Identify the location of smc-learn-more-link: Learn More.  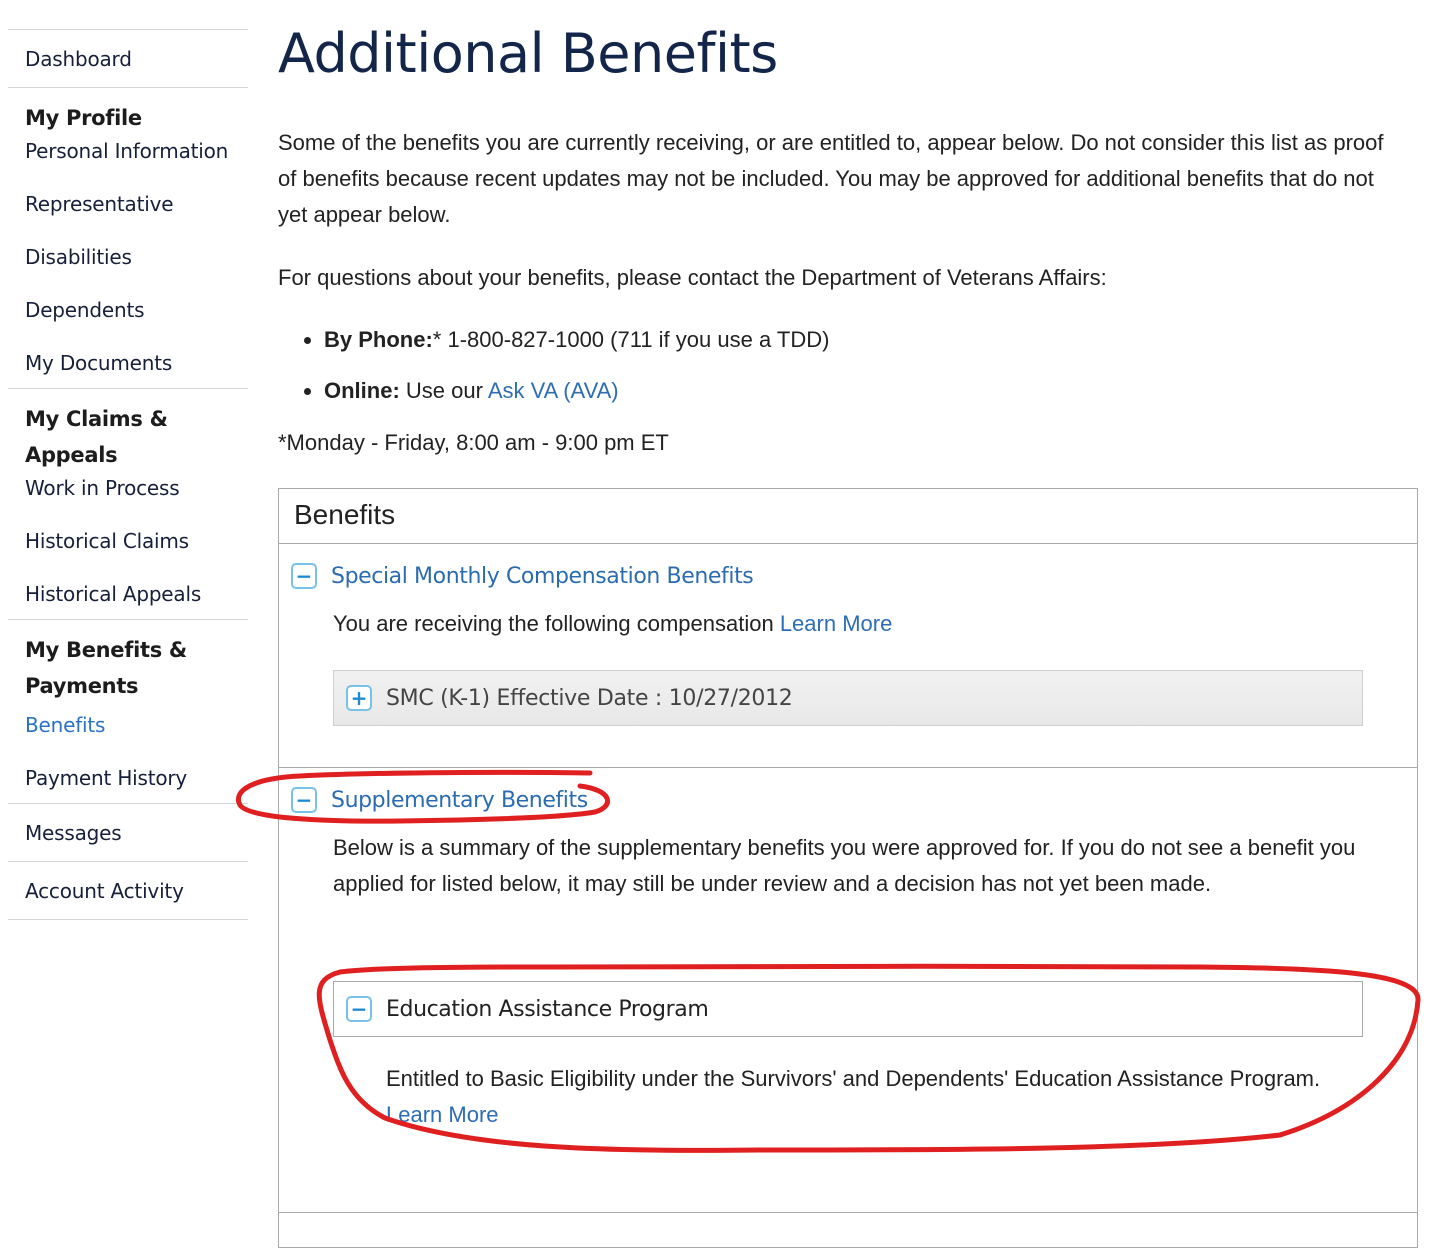
(836, 623).